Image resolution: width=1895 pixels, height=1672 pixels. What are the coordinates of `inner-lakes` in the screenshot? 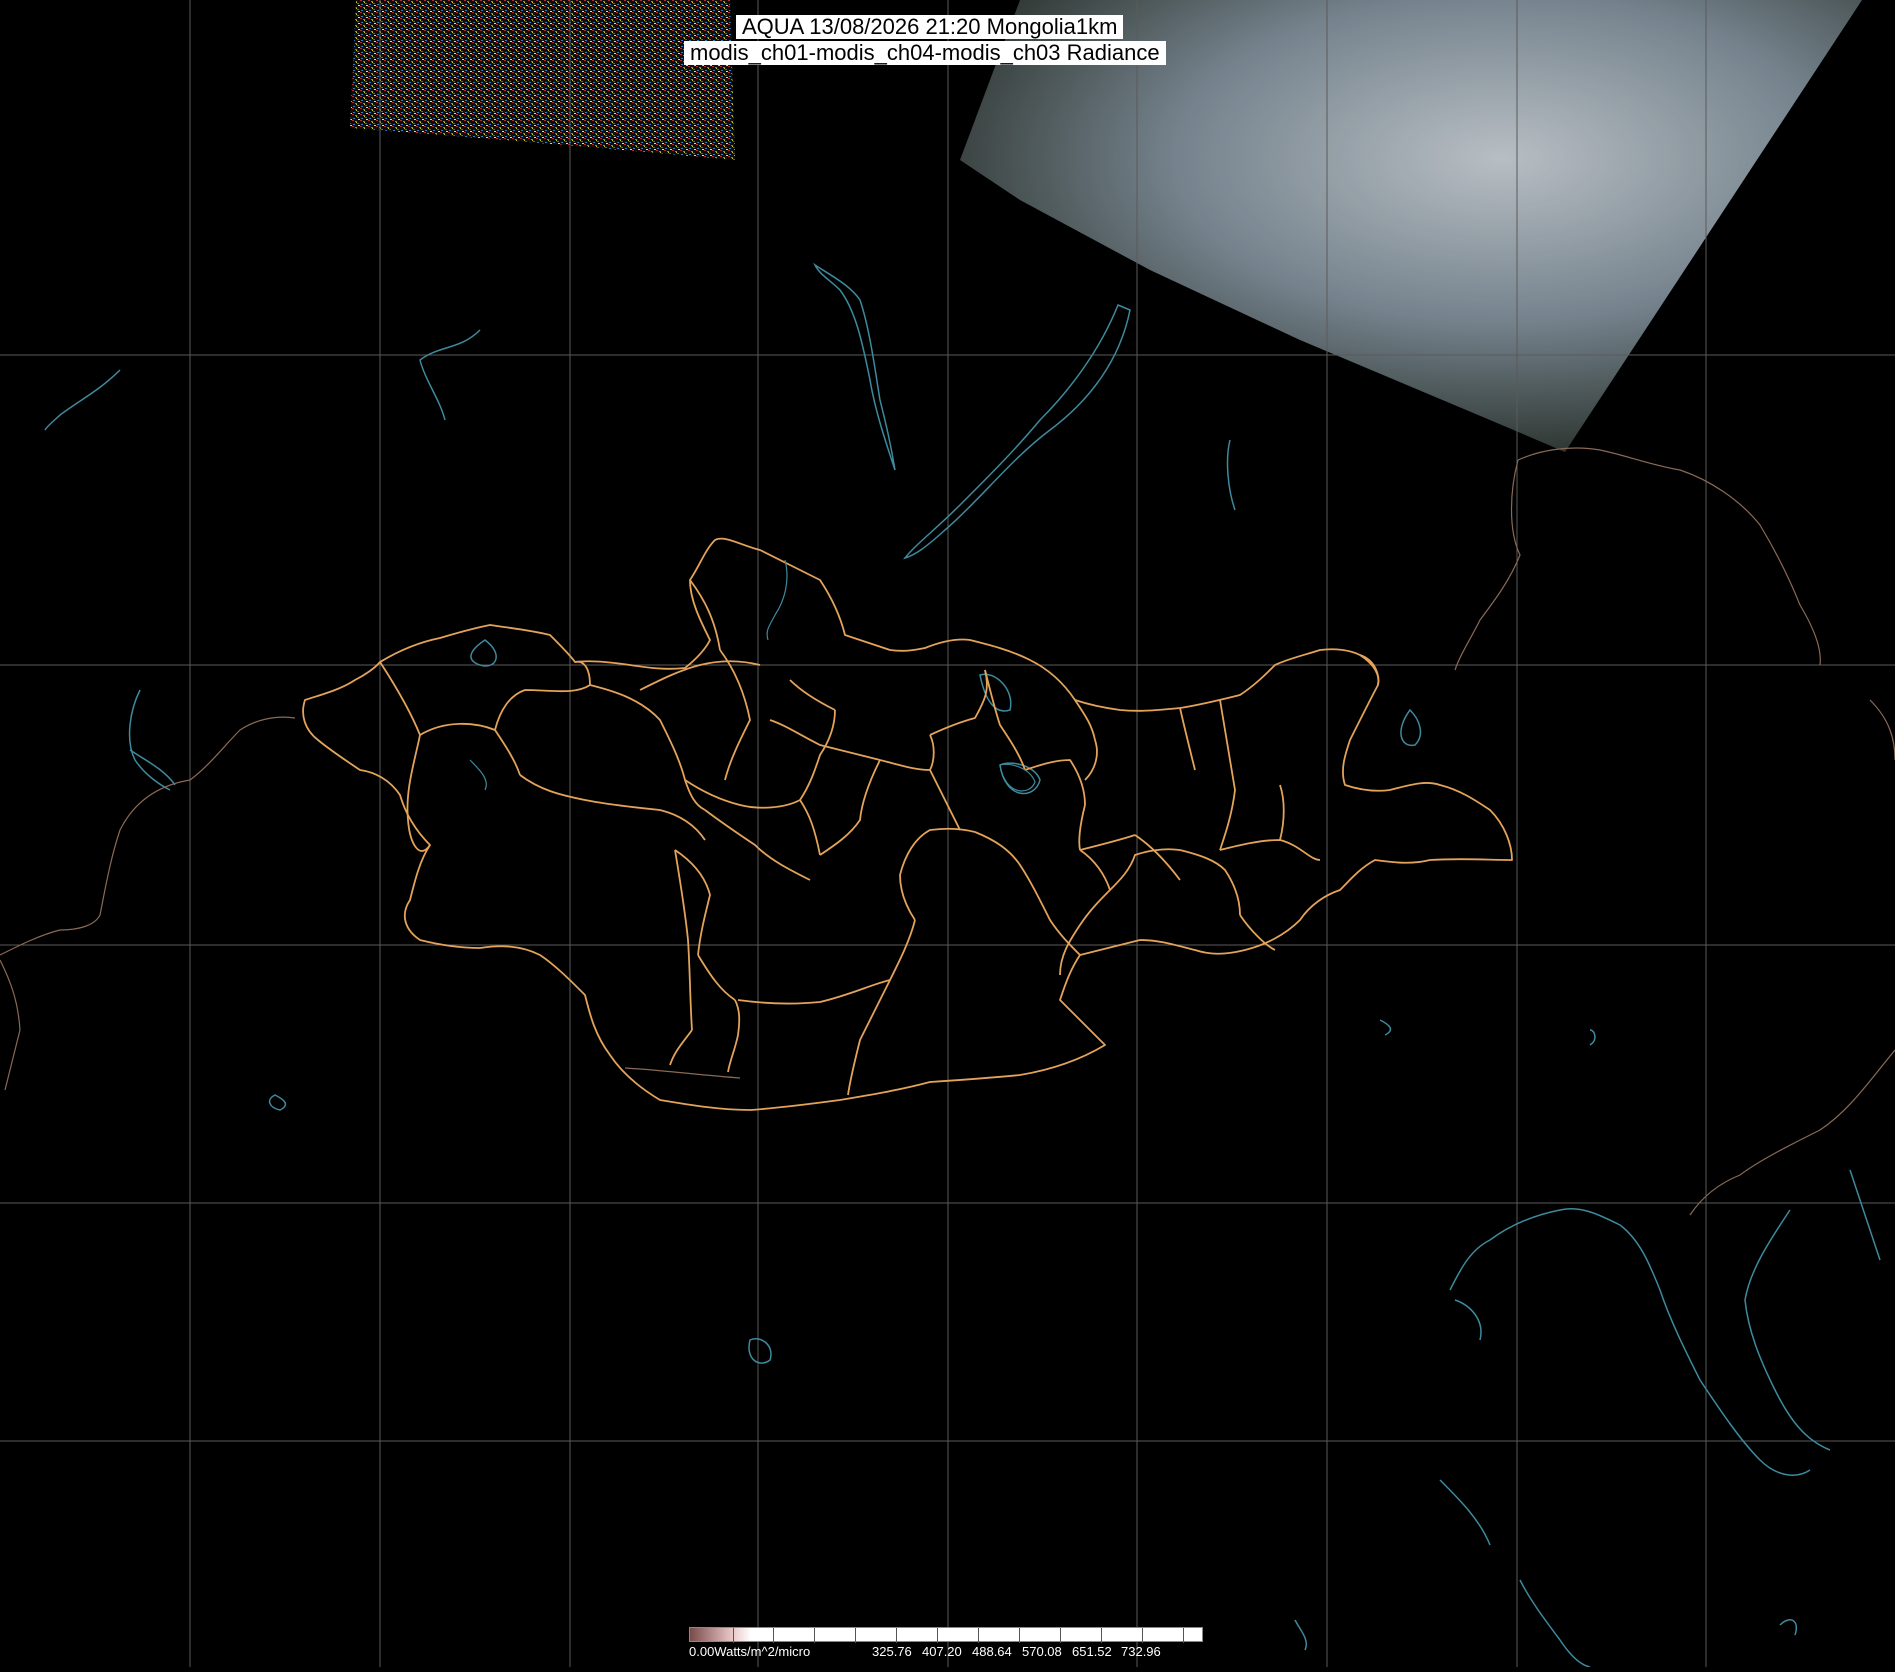 It's located at (752, 675).